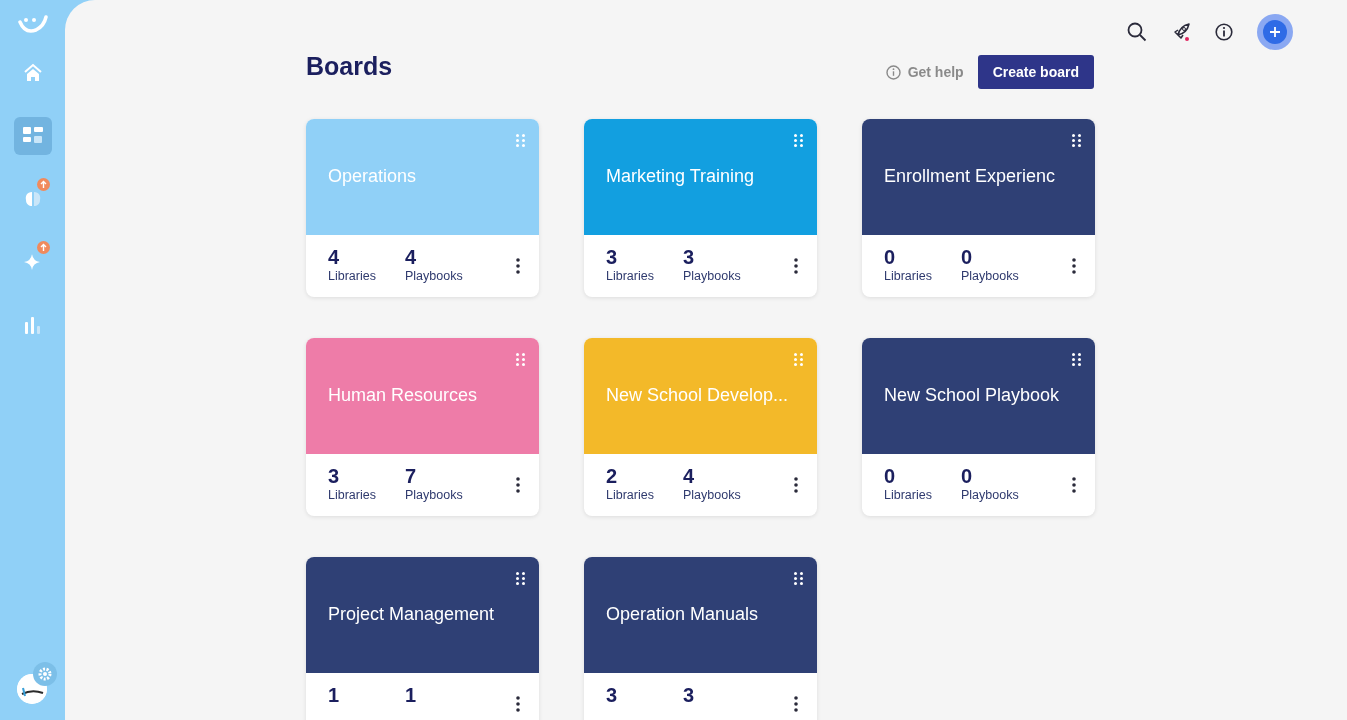 The image size is (1347, 720). I want to click on libraries-count: 2, so click(612, 476).